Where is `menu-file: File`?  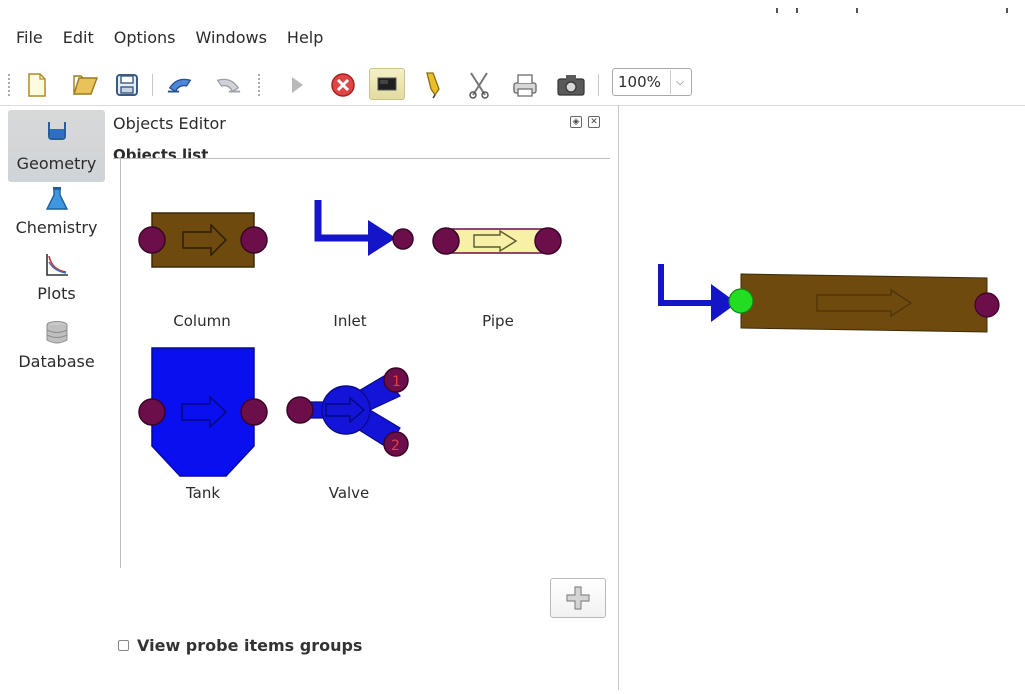
menu-file: File is located at coordinates (34, 37).